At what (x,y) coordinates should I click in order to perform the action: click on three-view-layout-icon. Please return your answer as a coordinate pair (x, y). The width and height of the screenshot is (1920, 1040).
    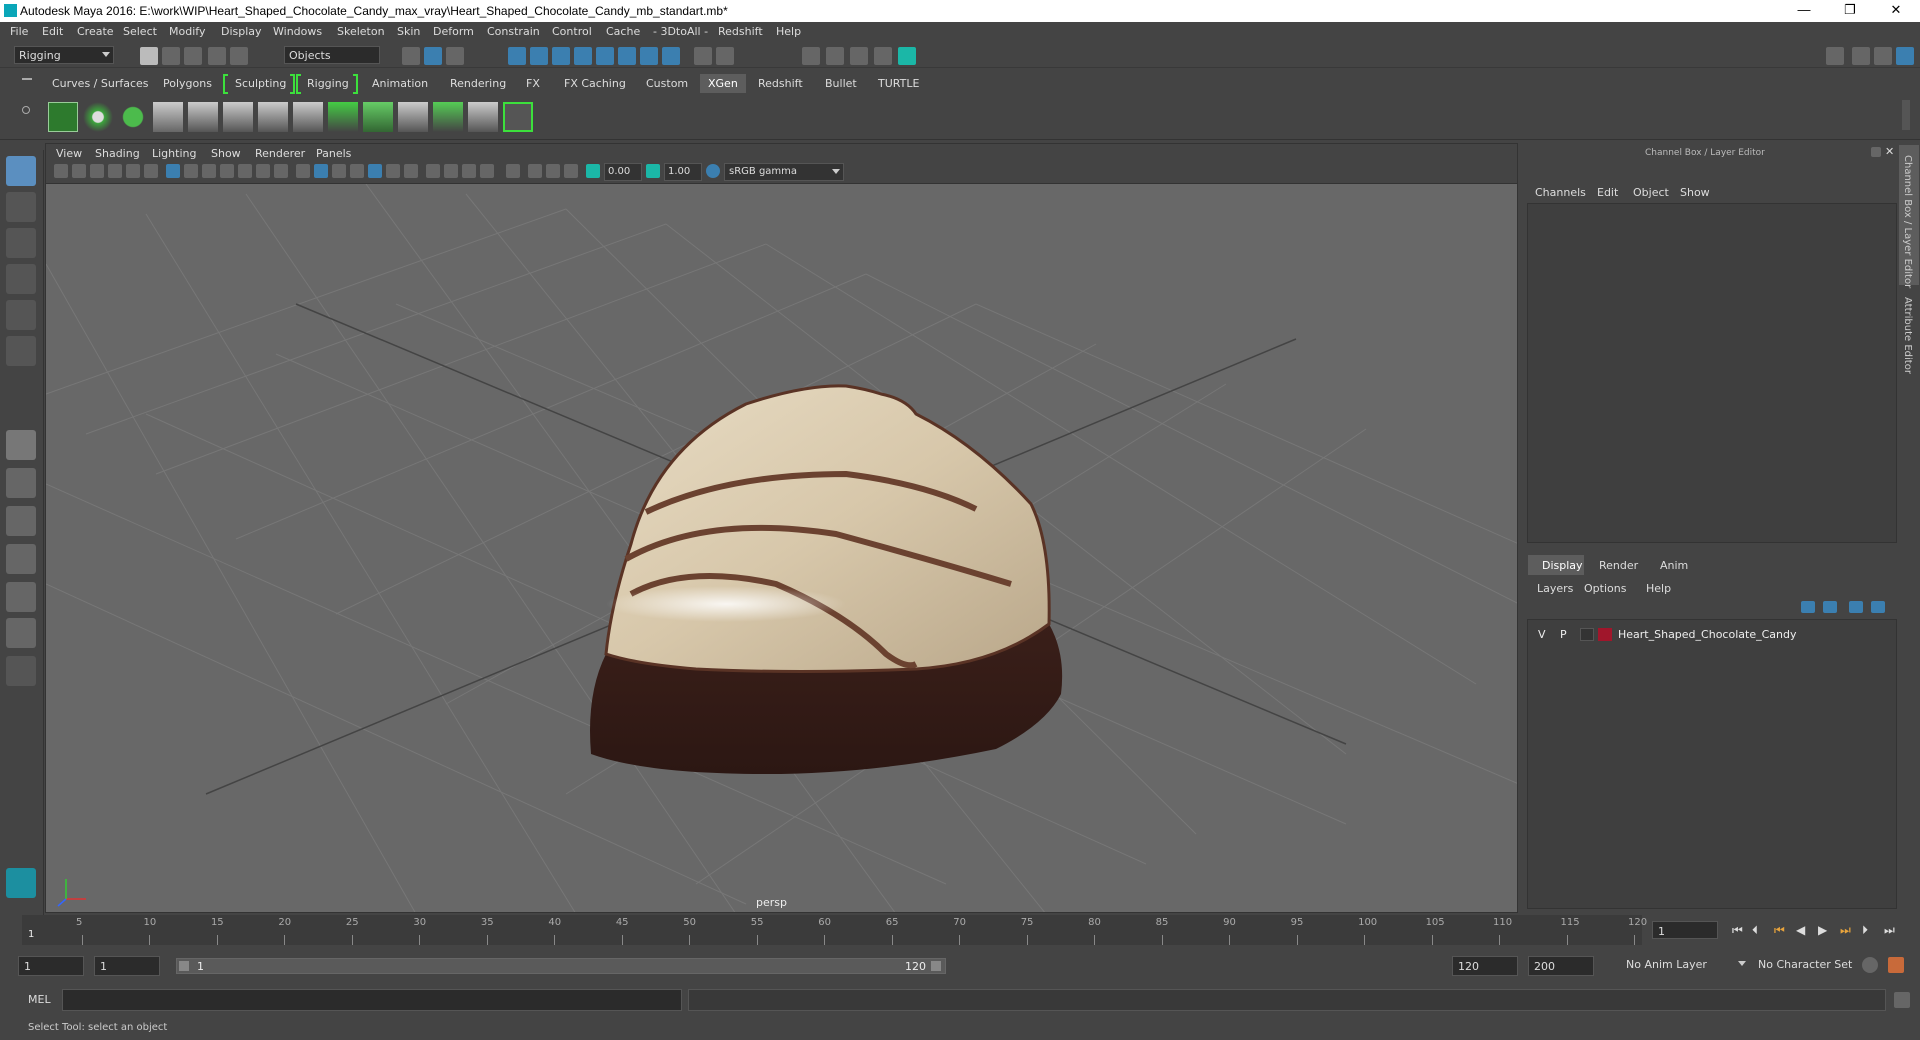
    Looking at the image, I should click on (21, 597).